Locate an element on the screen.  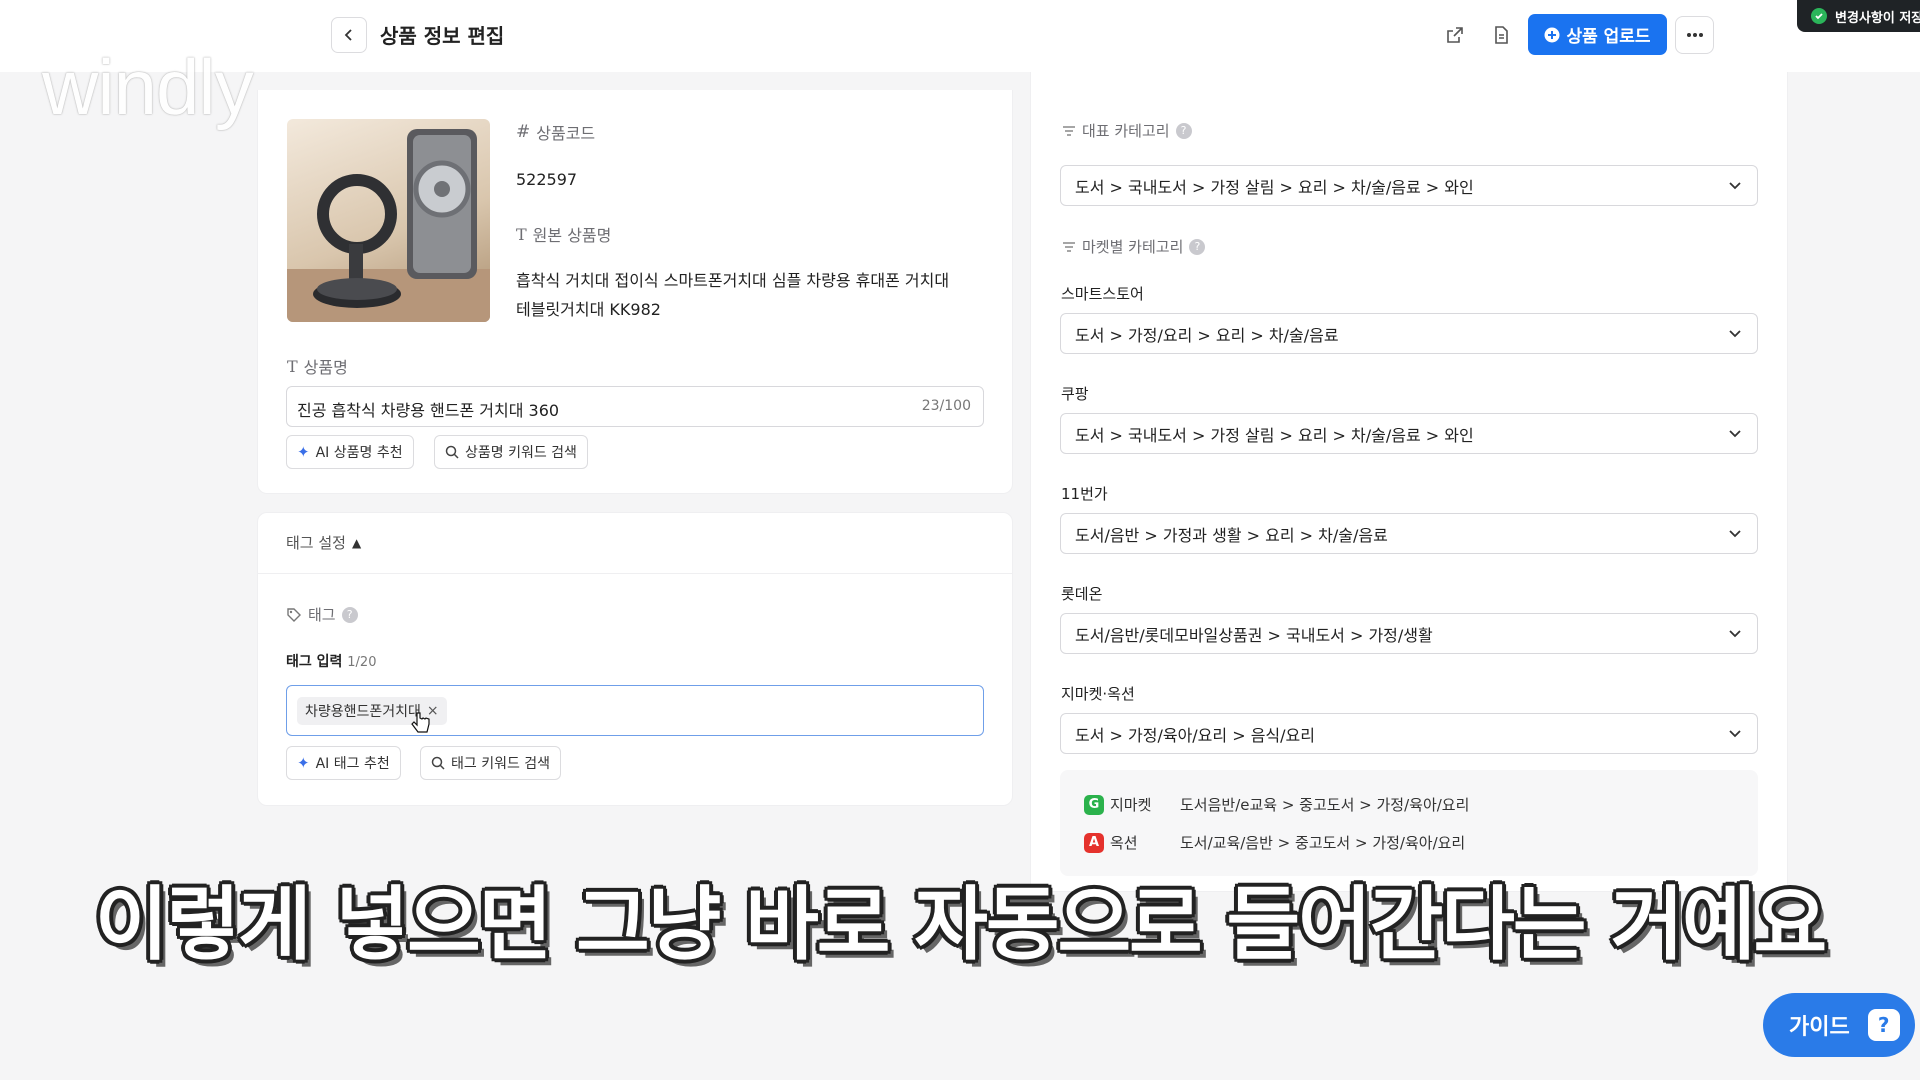
plus-circle-icon is located at coordinates (1552, 34).